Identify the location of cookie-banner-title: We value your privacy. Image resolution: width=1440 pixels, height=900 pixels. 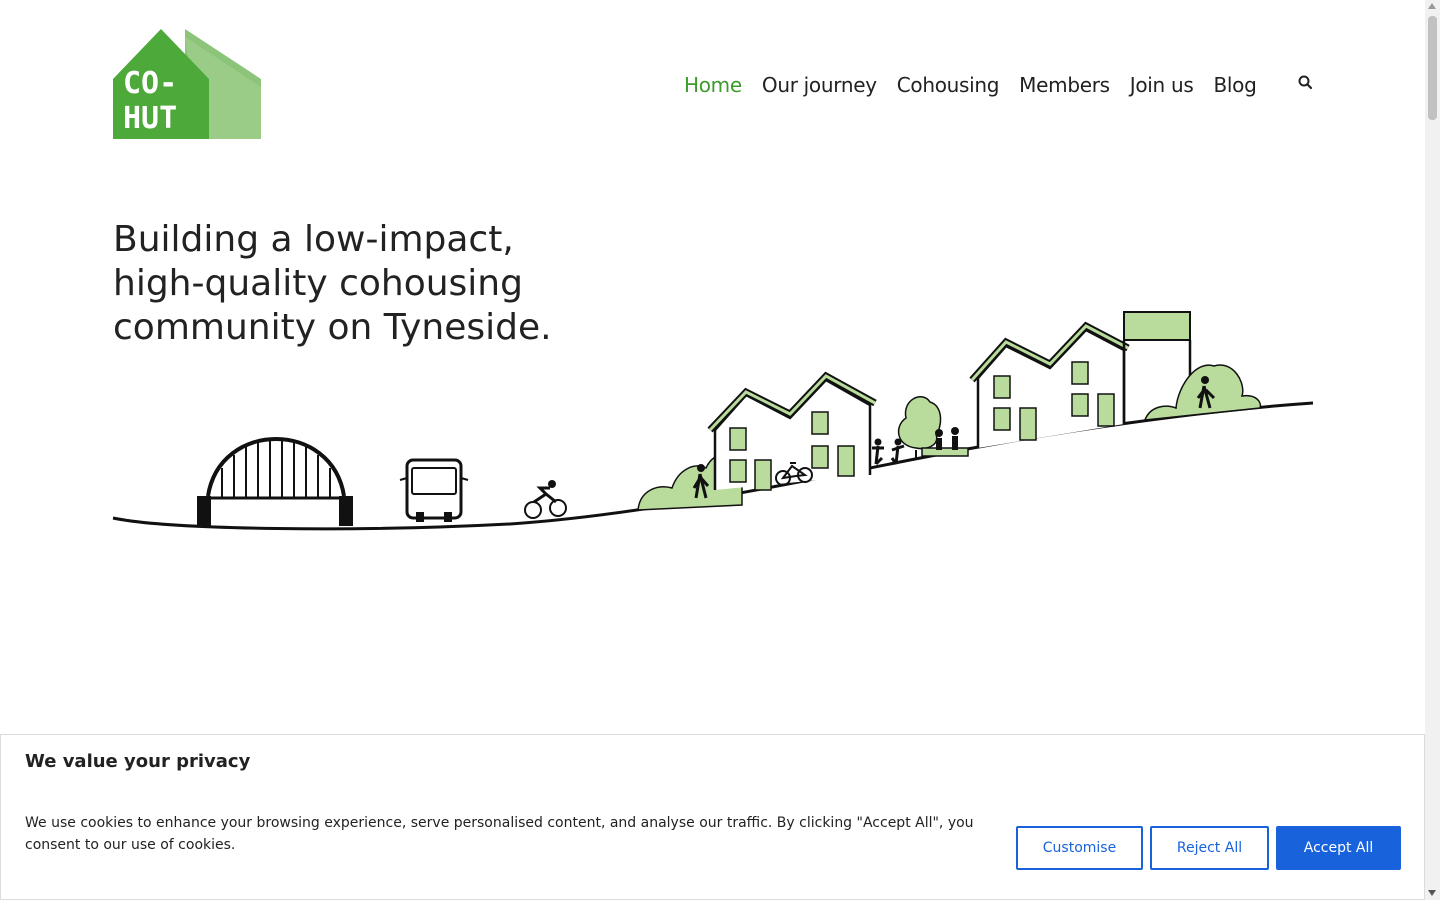
(138, 761).